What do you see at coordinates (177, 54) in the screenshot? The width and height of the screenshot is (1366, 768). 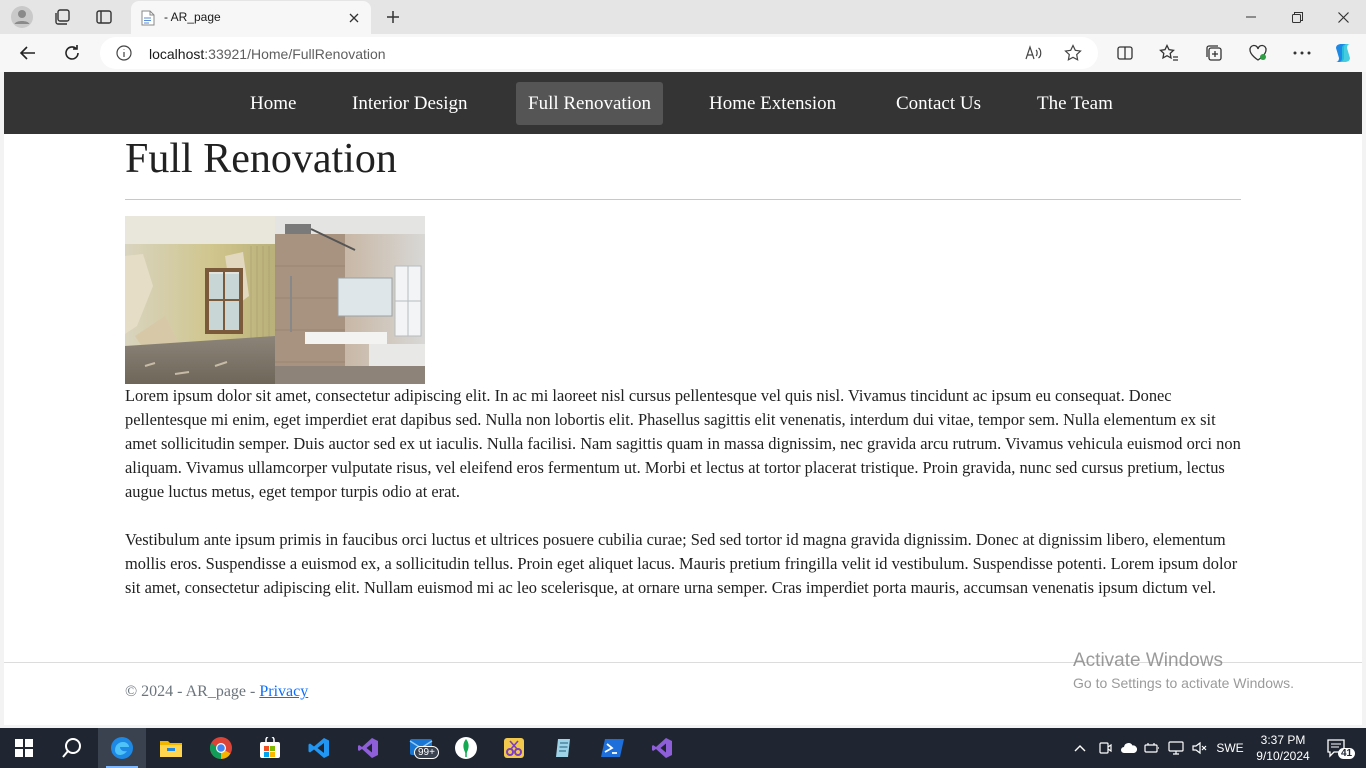 I see `url-host: localhost` at bounding box center [177, 54].